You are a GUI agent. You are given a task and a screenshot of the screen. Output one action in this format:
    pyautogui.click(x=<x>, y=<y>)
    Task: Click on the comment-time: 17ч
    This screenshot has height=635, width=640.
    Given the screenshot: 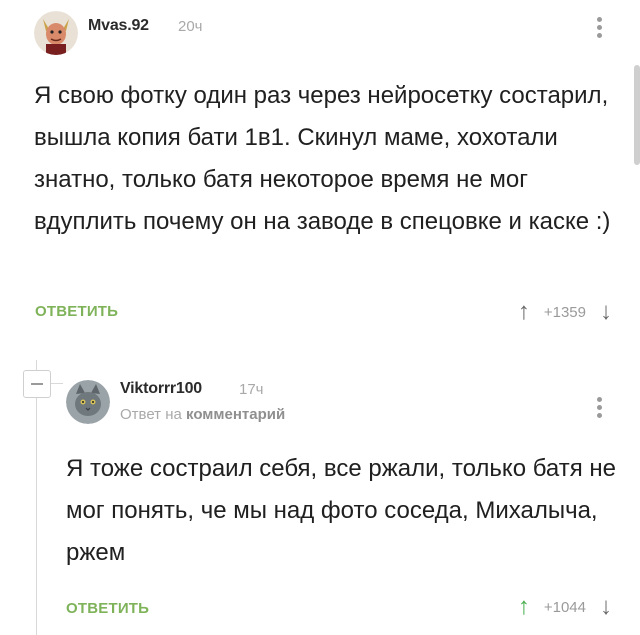 What is the action you would take?
    pyautogui.click(x=251, y=389)
    